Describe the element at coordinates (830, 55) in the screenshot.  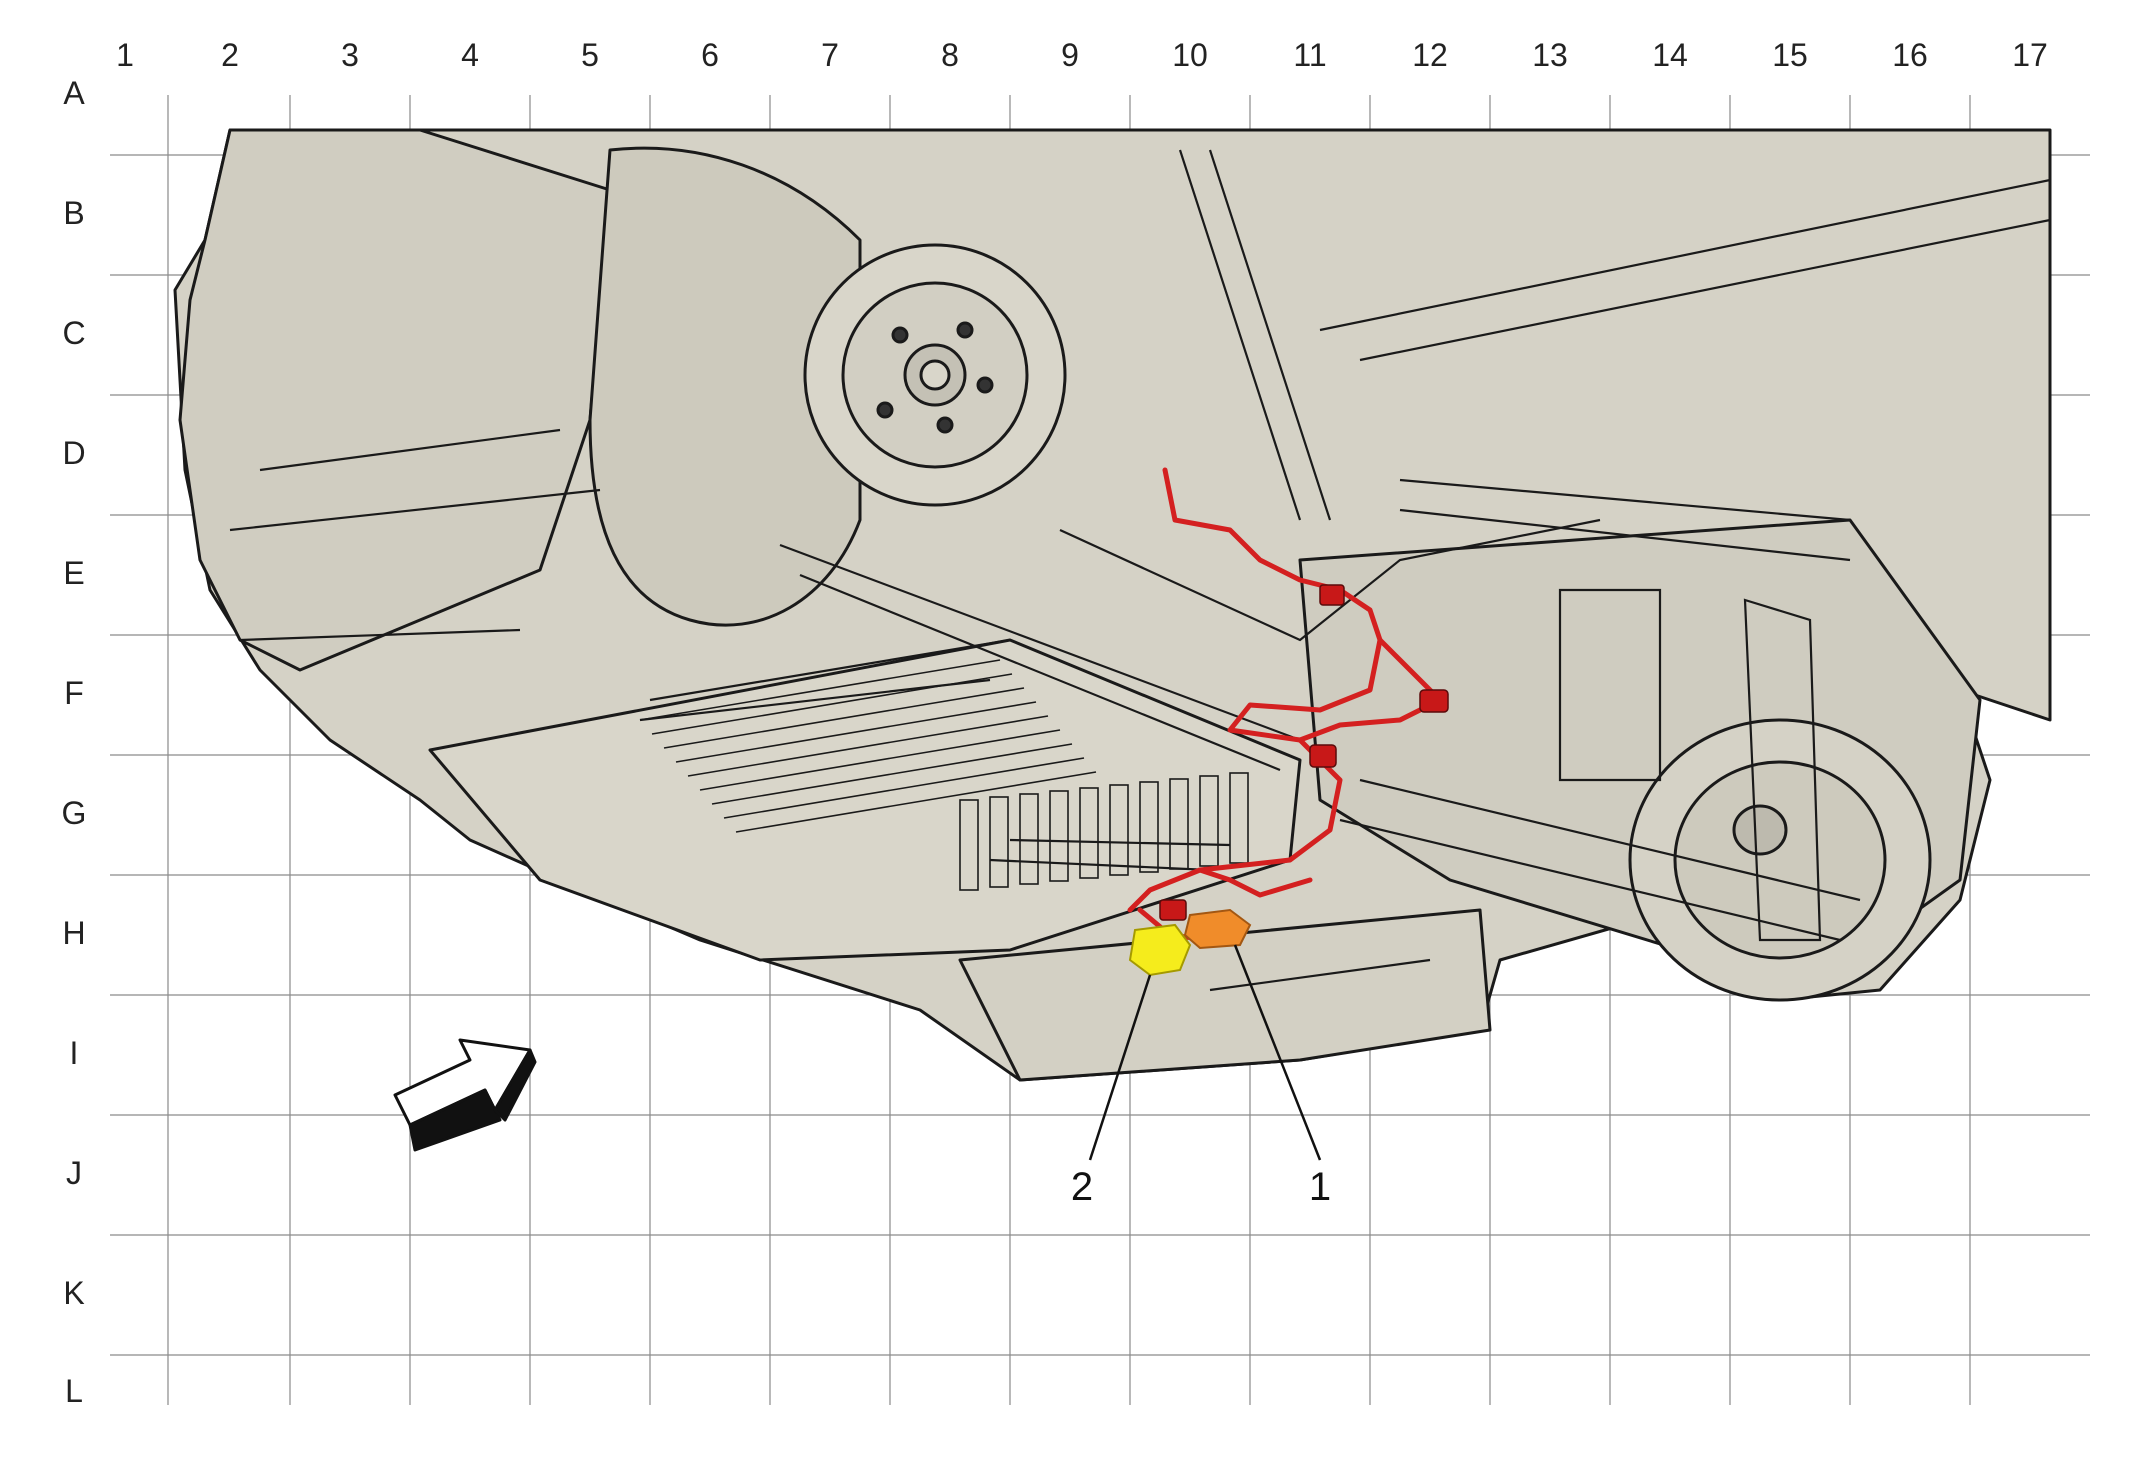
I see `grid-column-label: 7` at that location.